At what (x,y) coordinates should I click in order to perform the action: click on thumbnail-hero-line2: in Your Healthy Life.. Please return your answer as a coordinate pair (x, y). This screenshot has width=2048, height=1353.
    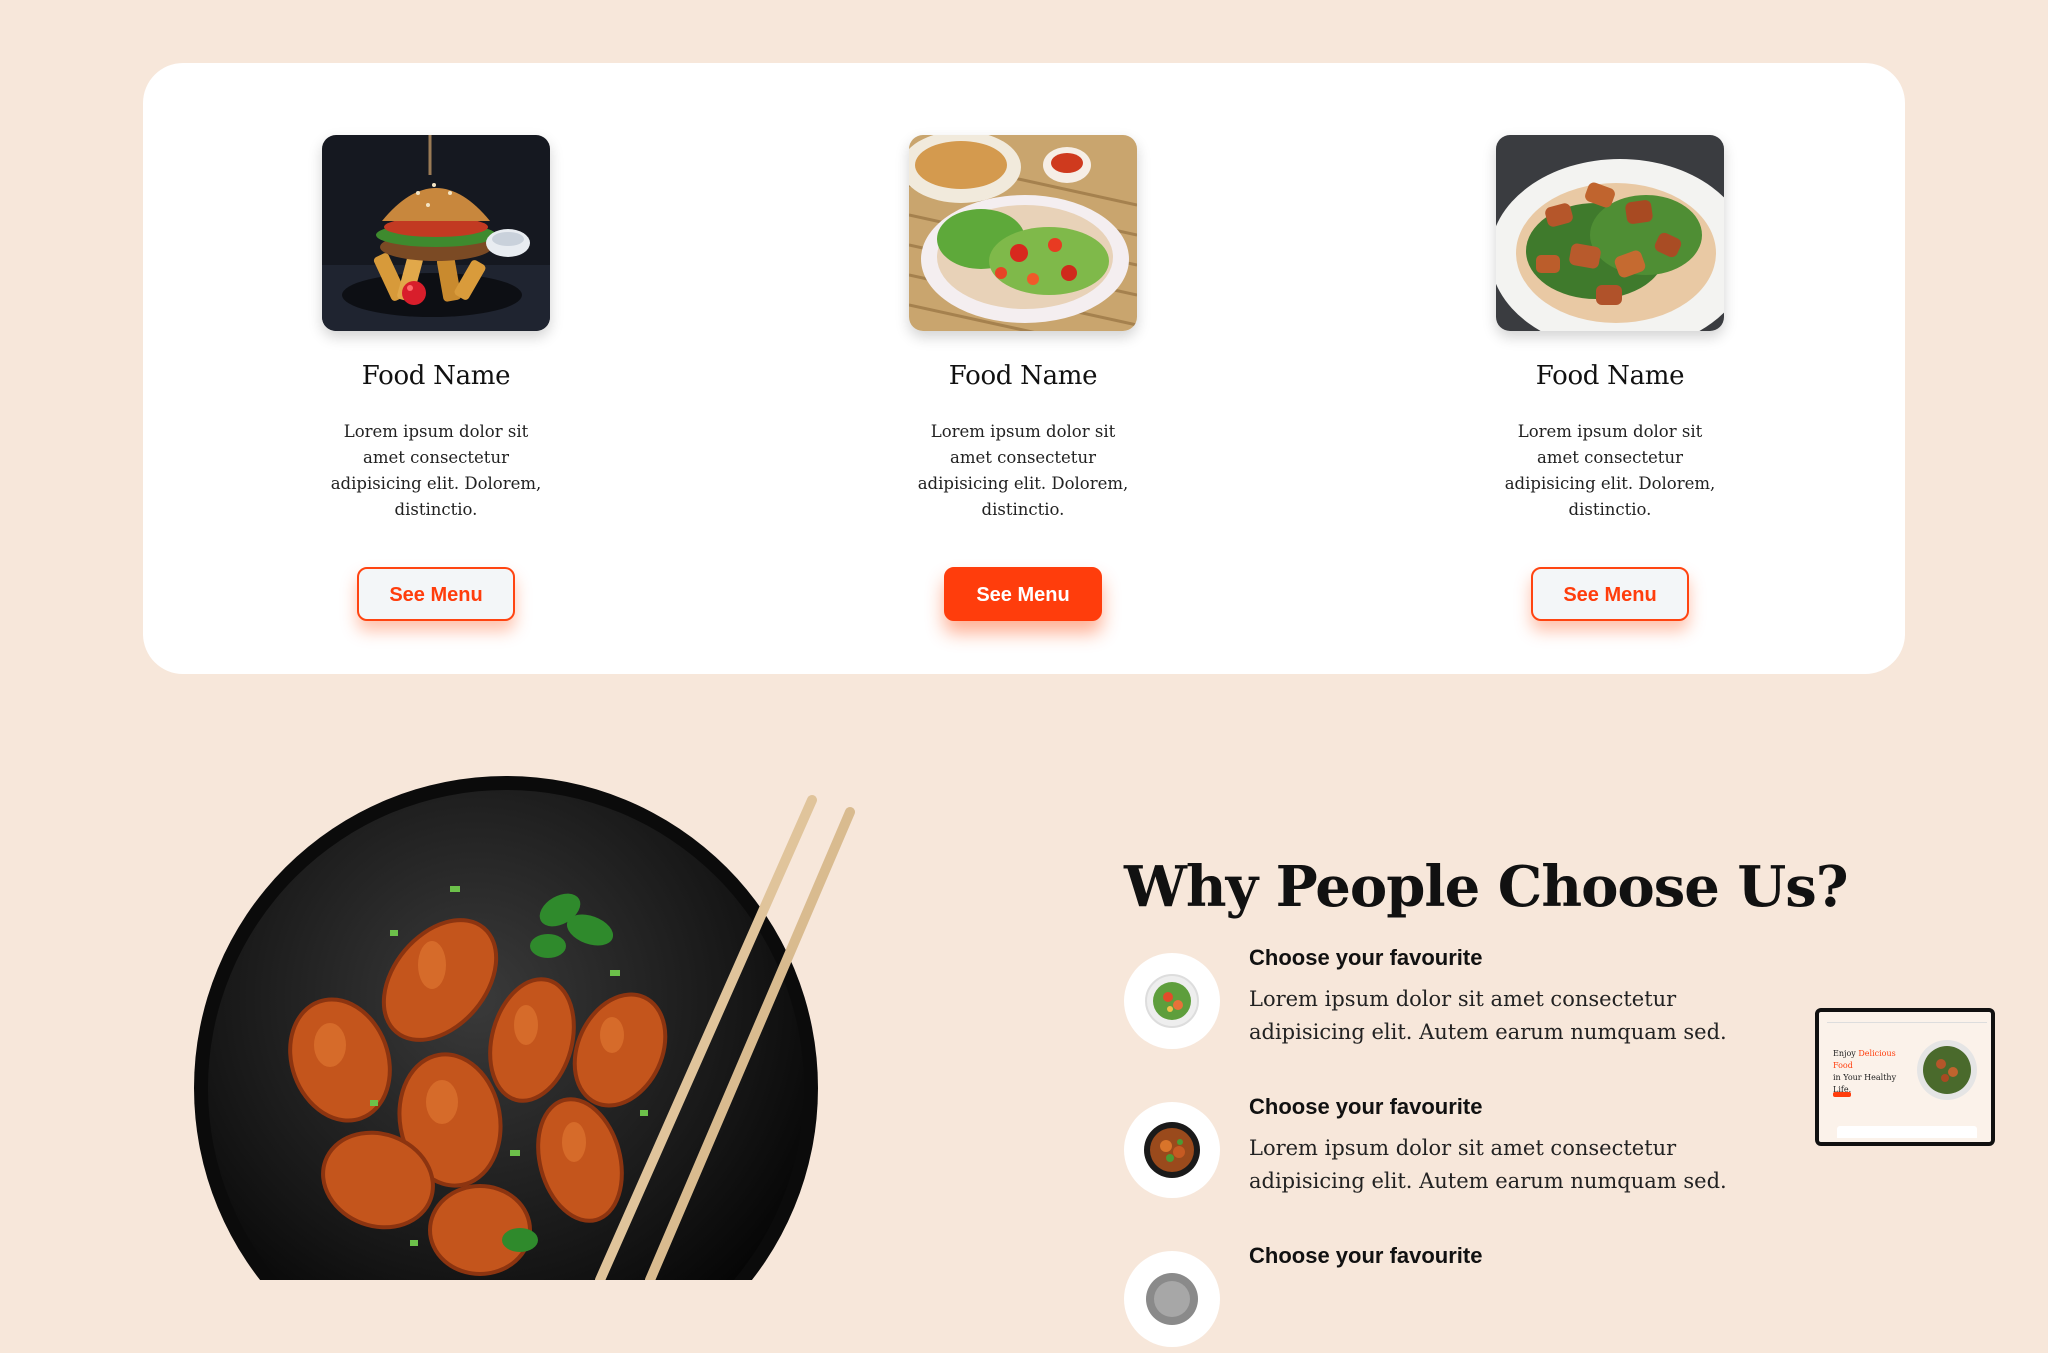
    Looking at the image, I should click on (1865, 1083).